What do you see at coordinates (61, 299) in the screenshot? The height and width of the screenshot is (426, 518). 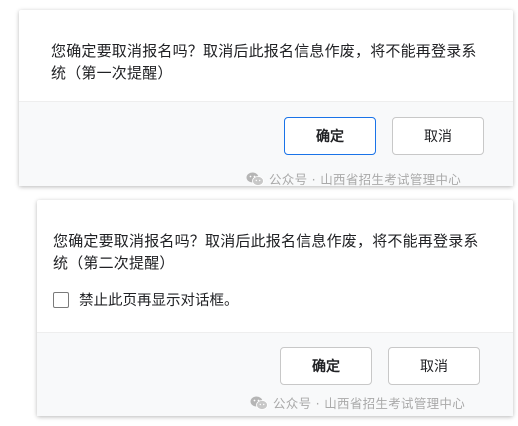 I see `suppress-dialogs-checkbox` at bounding box center [61, 299].